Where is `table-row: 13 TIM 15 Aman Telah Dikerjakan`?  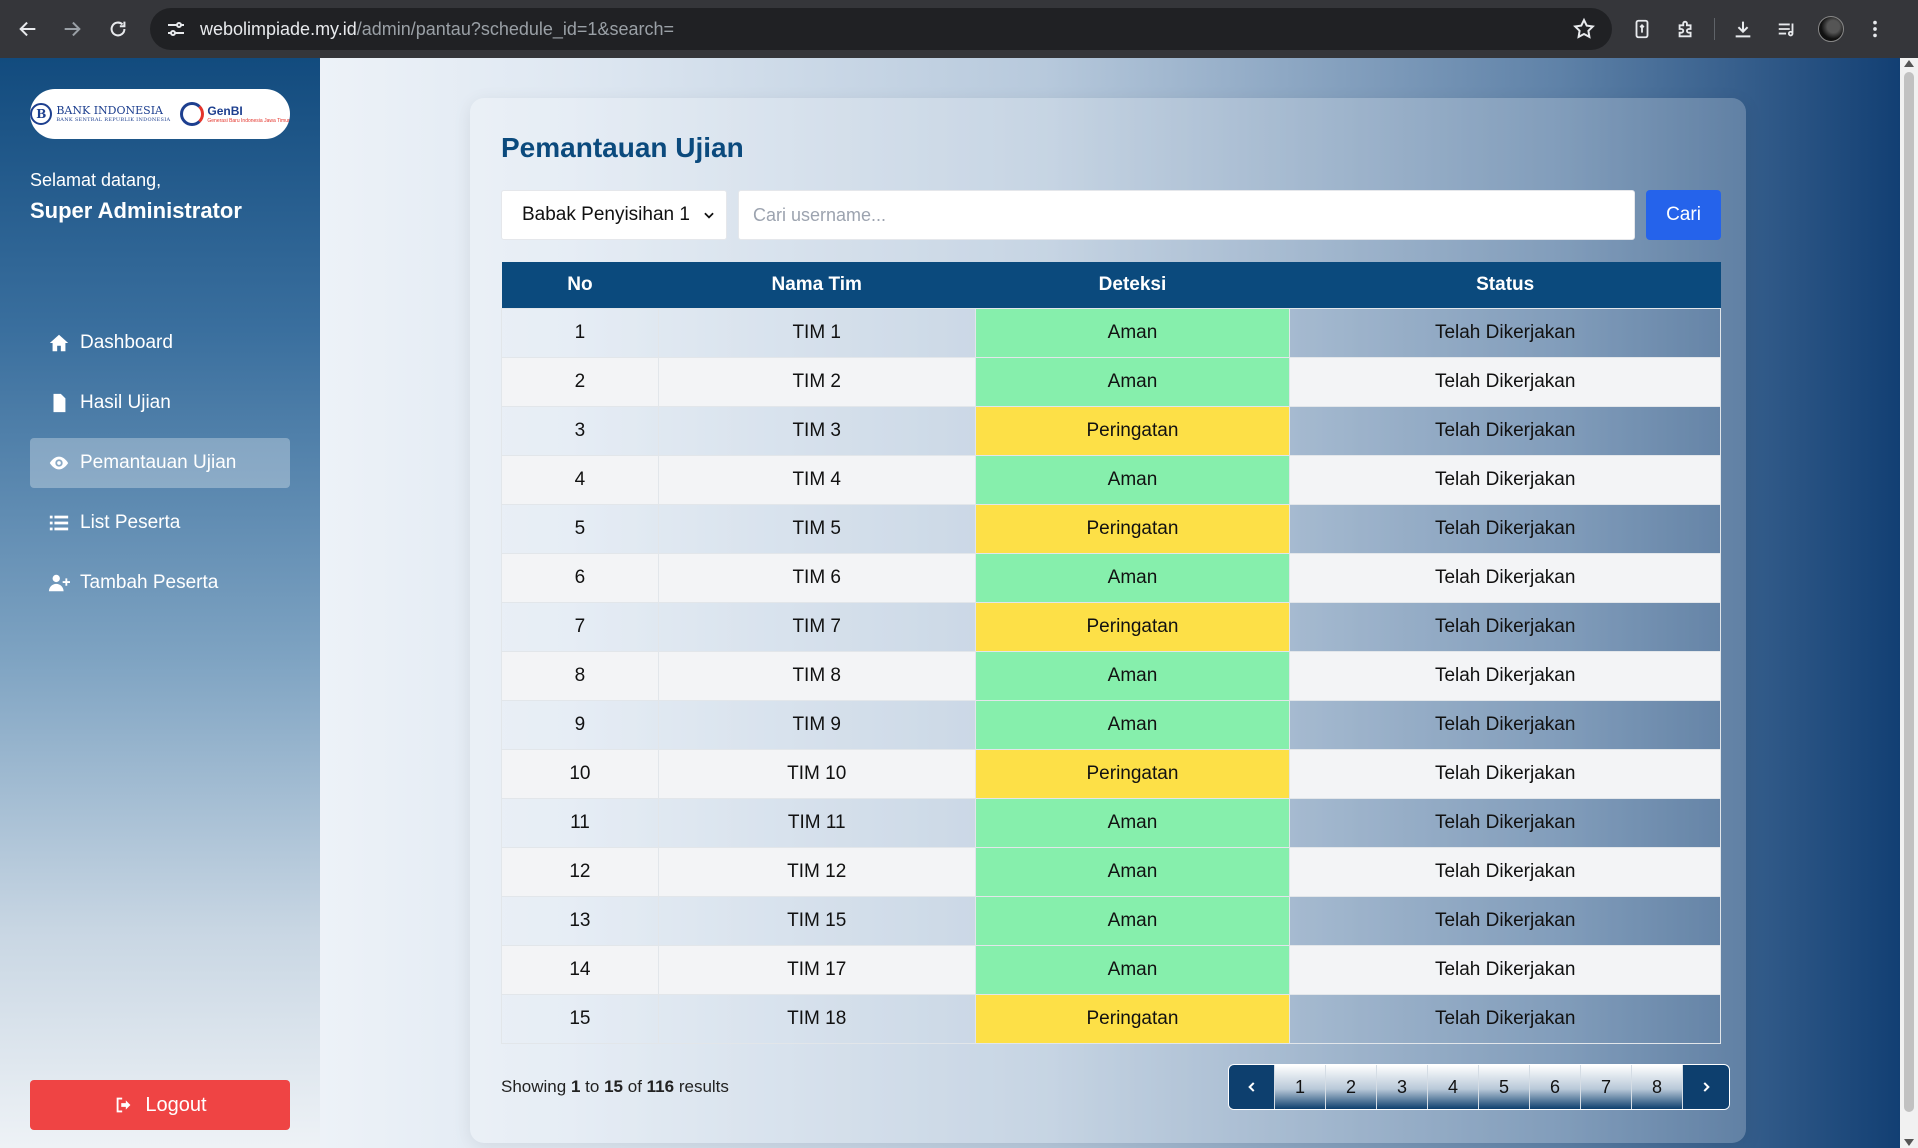 table-row: 13 TIM 15 Aman Telah Dikerjakan is located at coordinates (1111, 920).